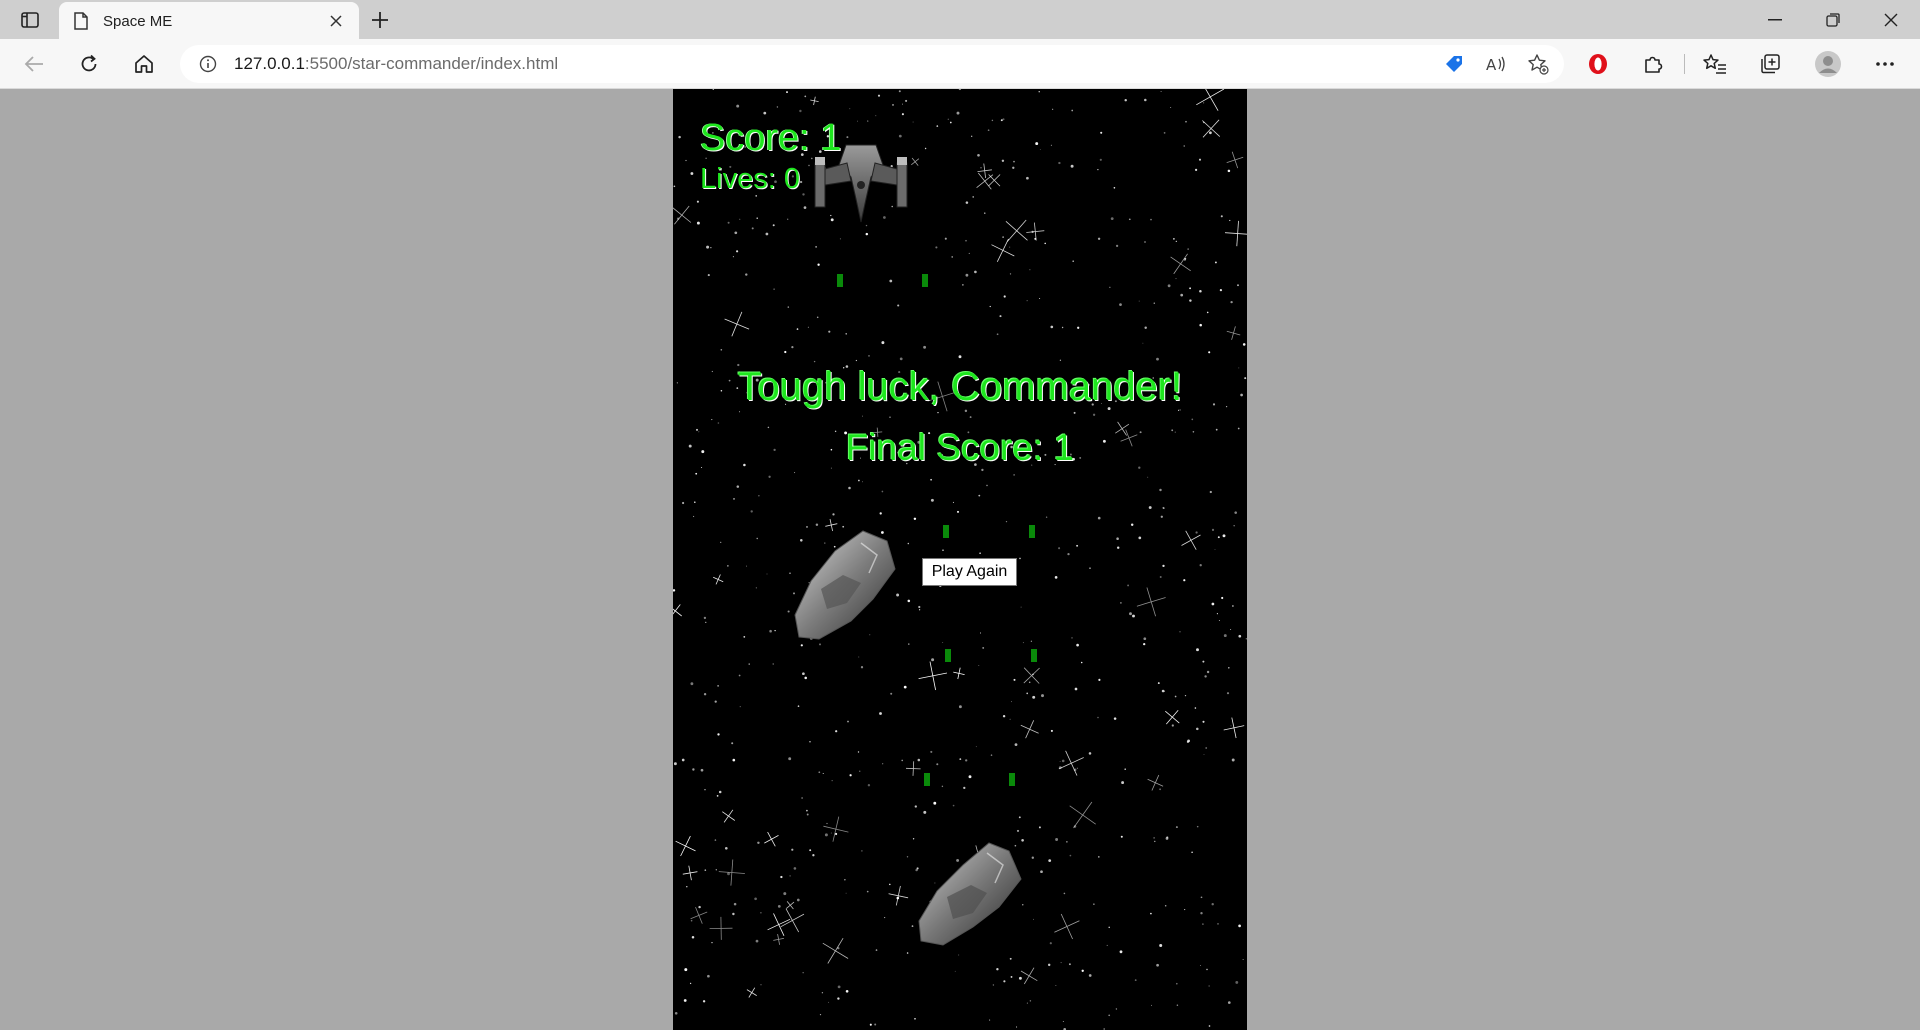 The height and width of the screenshot is (1030, 1920). What do you see at coordinates (1775, 19) in the screenshot?
I see `minimize-icon` at bounding box center [1775, 19].